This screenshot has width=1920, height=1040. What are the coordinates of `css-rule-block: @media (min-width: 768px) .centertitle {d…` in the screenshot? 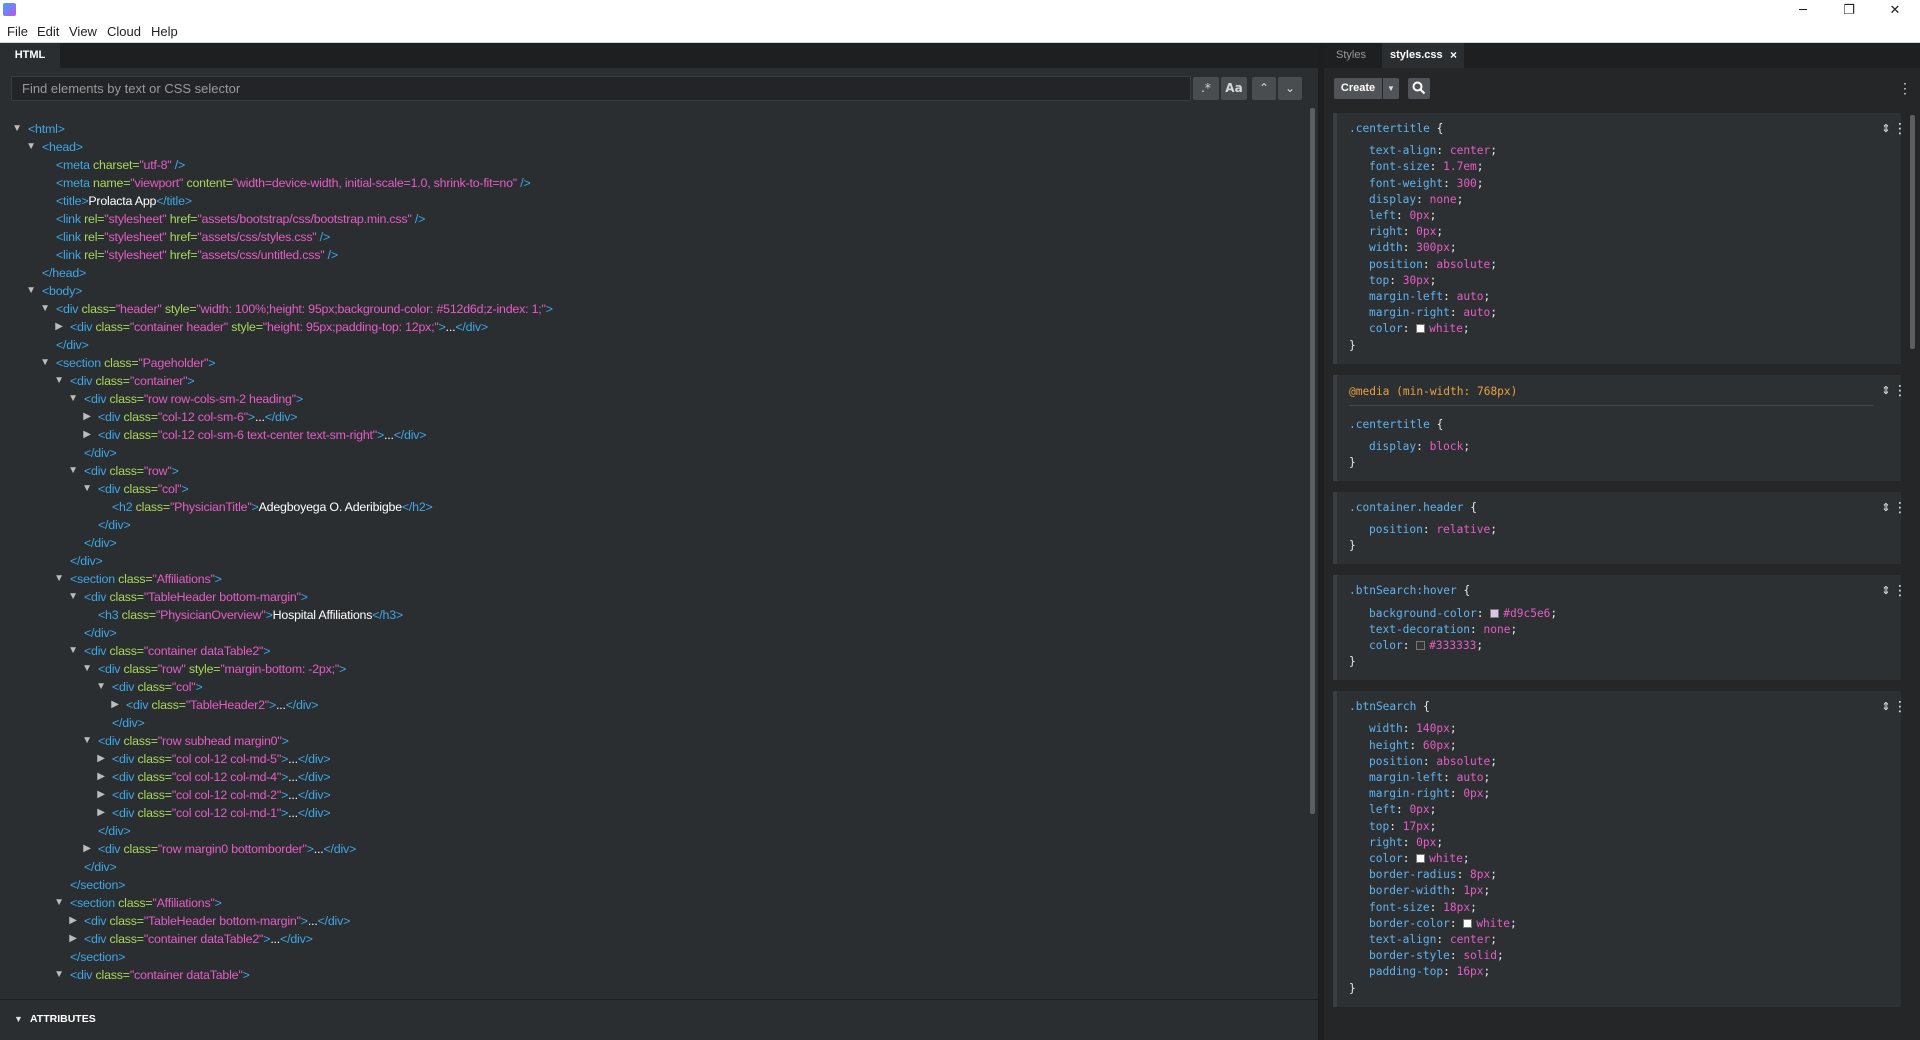 It's located at (1620, 427).